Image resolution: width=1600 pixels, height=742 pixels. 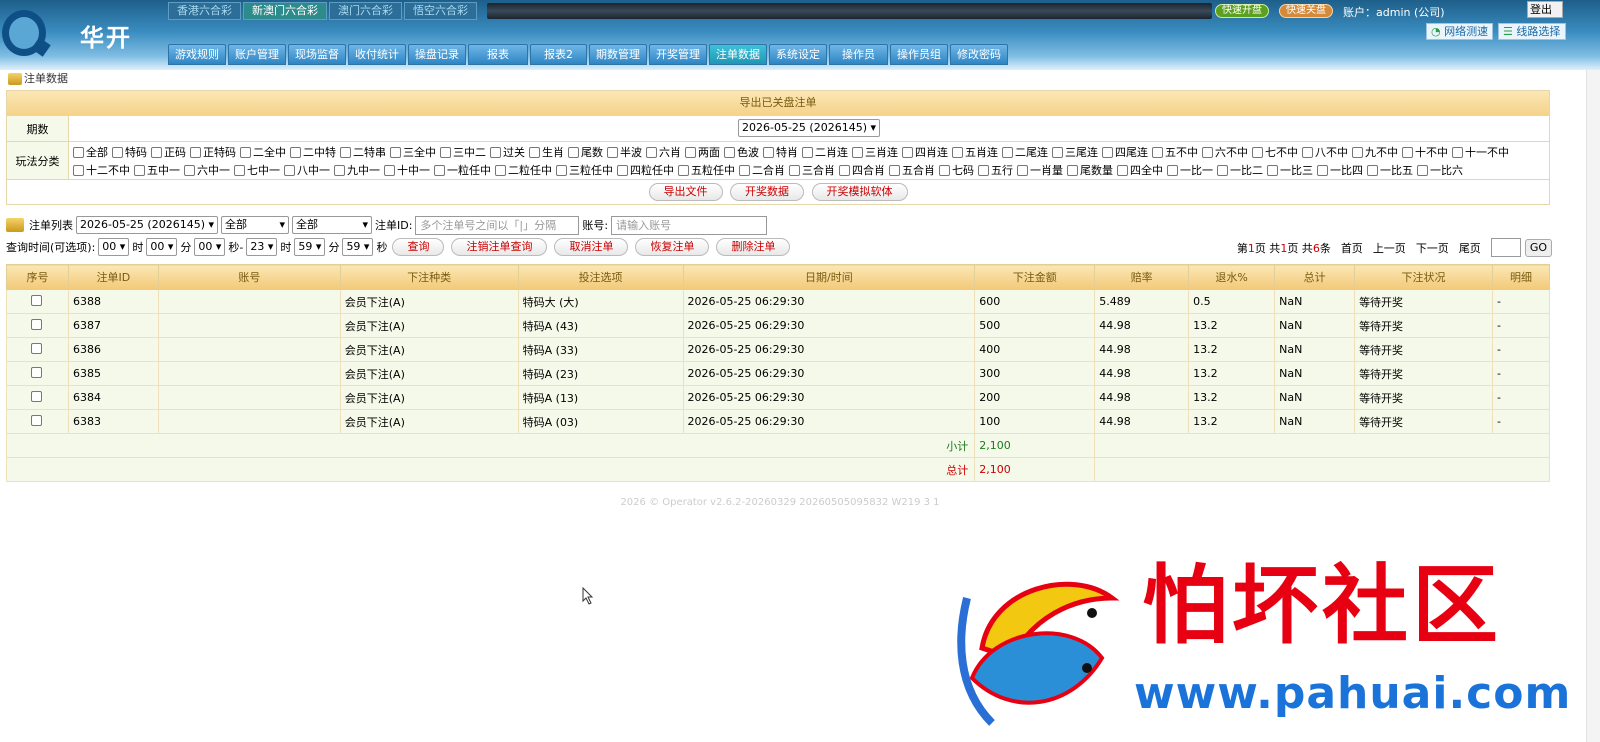 What do you see at coordinates (285, 11) in the screenshot?
I see `lottery-tab: 新澳门六合彩` at bounding box center [285, 11].